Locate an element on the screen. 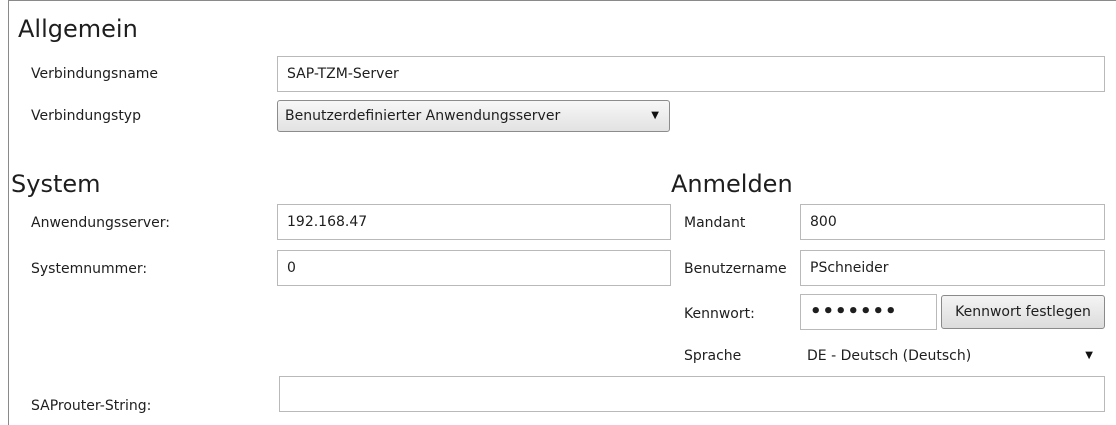 The image size is (1116, 425). app-server-label: Anwendungsserver: is located at coordinates (100, 223).